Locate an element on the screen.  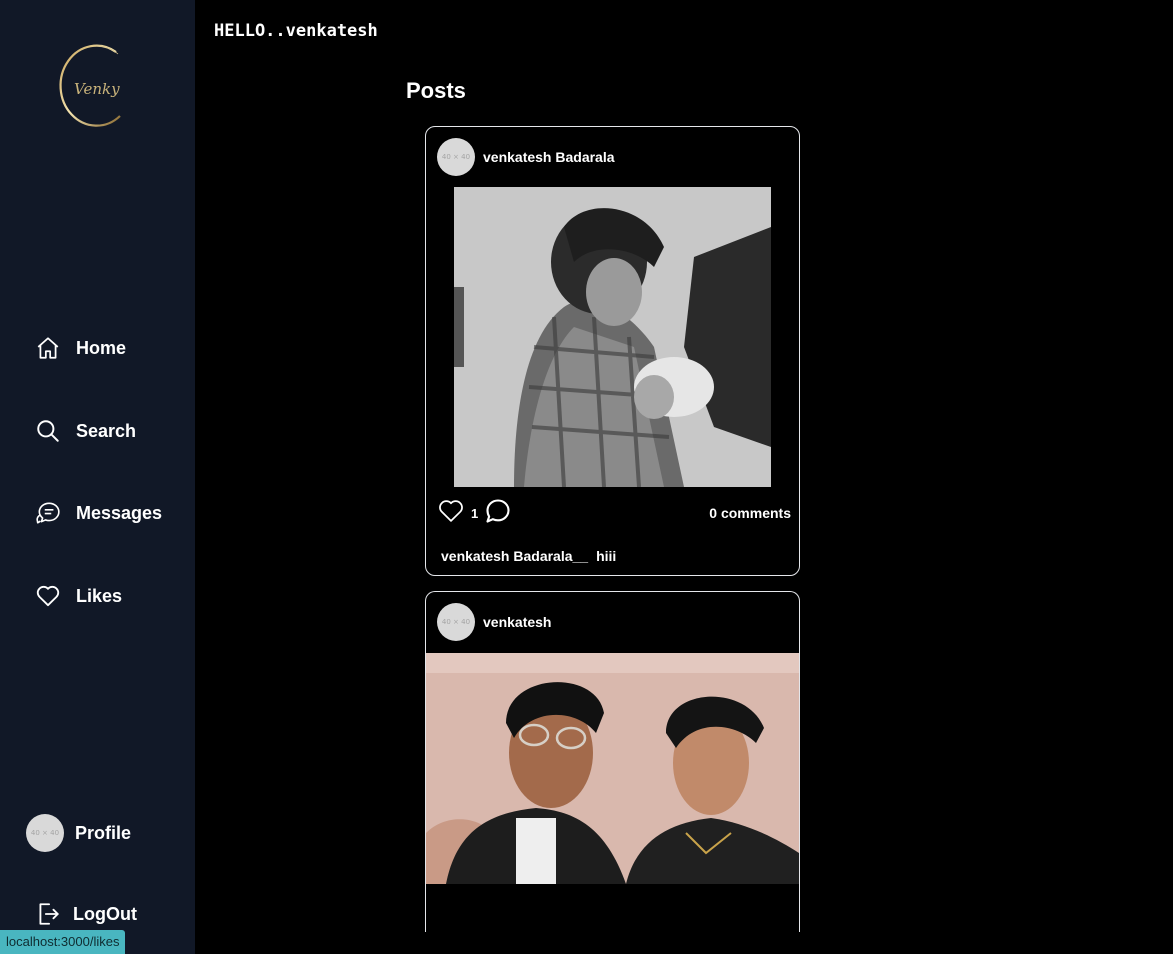
sidebar-item-home: Home is located at coordinates (80, 348).